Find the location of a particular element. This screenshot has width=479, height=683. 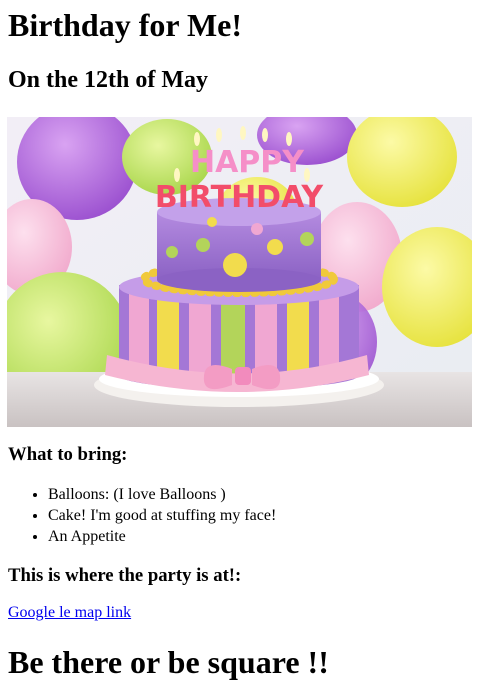

party-location-heading: This is where the party is at!: is located at coordinates (125, 575).